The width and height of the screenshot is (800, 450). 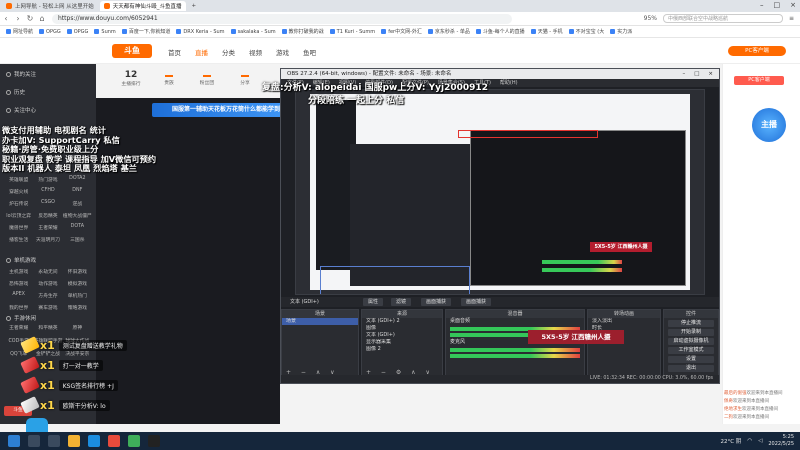 I want to click on sidebar-category: 王者荣耀, so click(x=47, y=227).